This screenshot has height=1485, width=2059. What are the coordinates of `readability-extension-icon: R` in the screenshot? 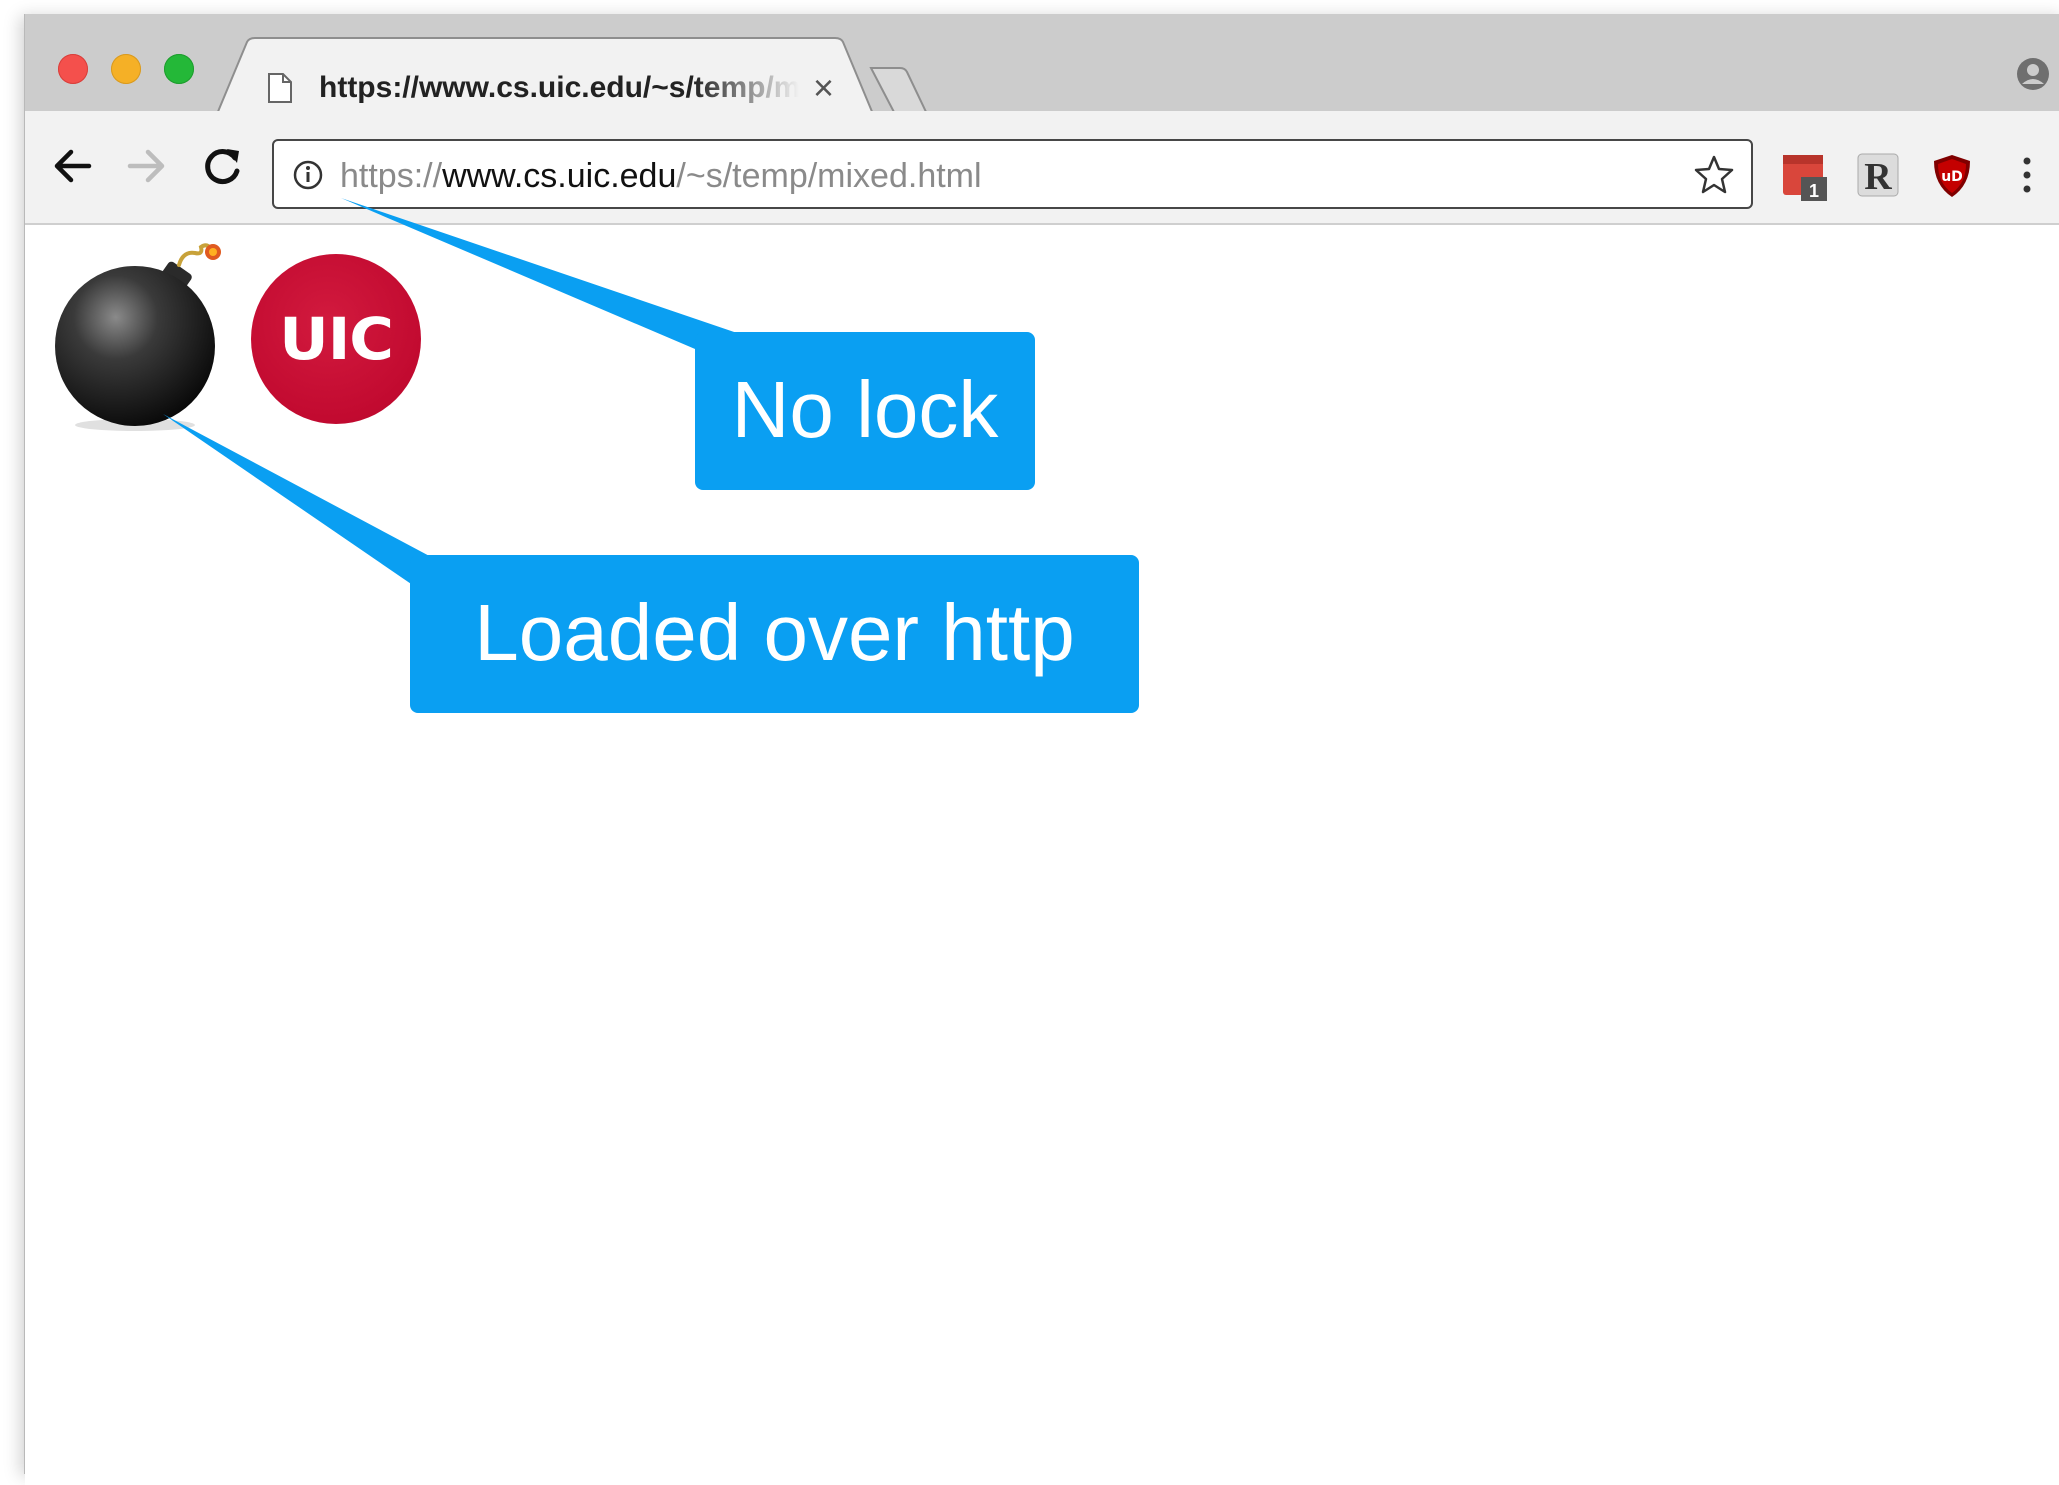 It's located at (1878, 176).